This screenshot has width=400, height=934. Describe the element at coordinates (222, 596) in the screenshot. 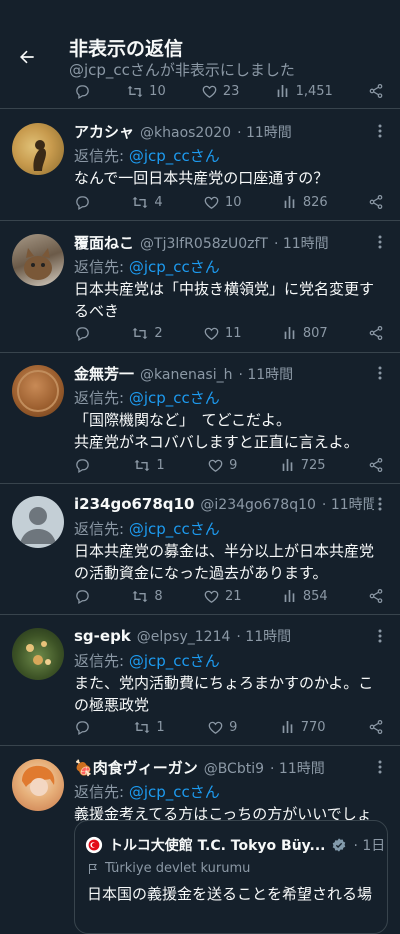

I see `like-button: 21` at that location.